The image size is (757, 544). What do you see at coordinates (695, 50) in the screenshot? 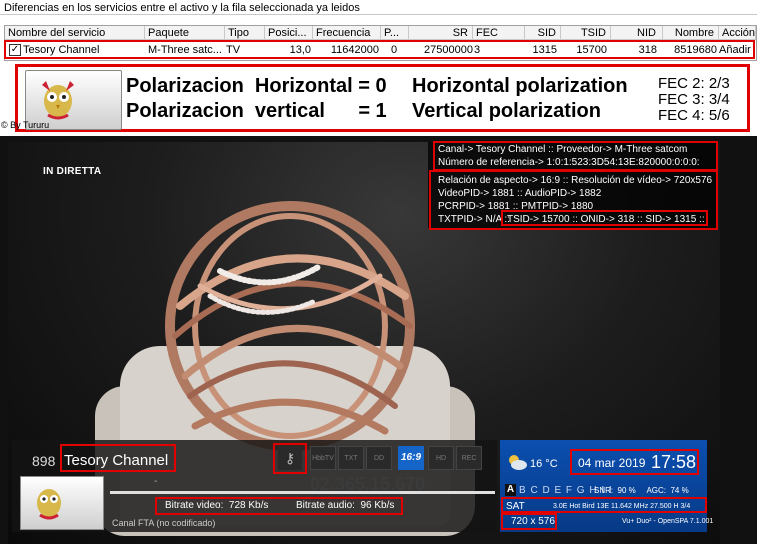
I see `cell-nombre: 8519680` at bounding box center [695, 50].